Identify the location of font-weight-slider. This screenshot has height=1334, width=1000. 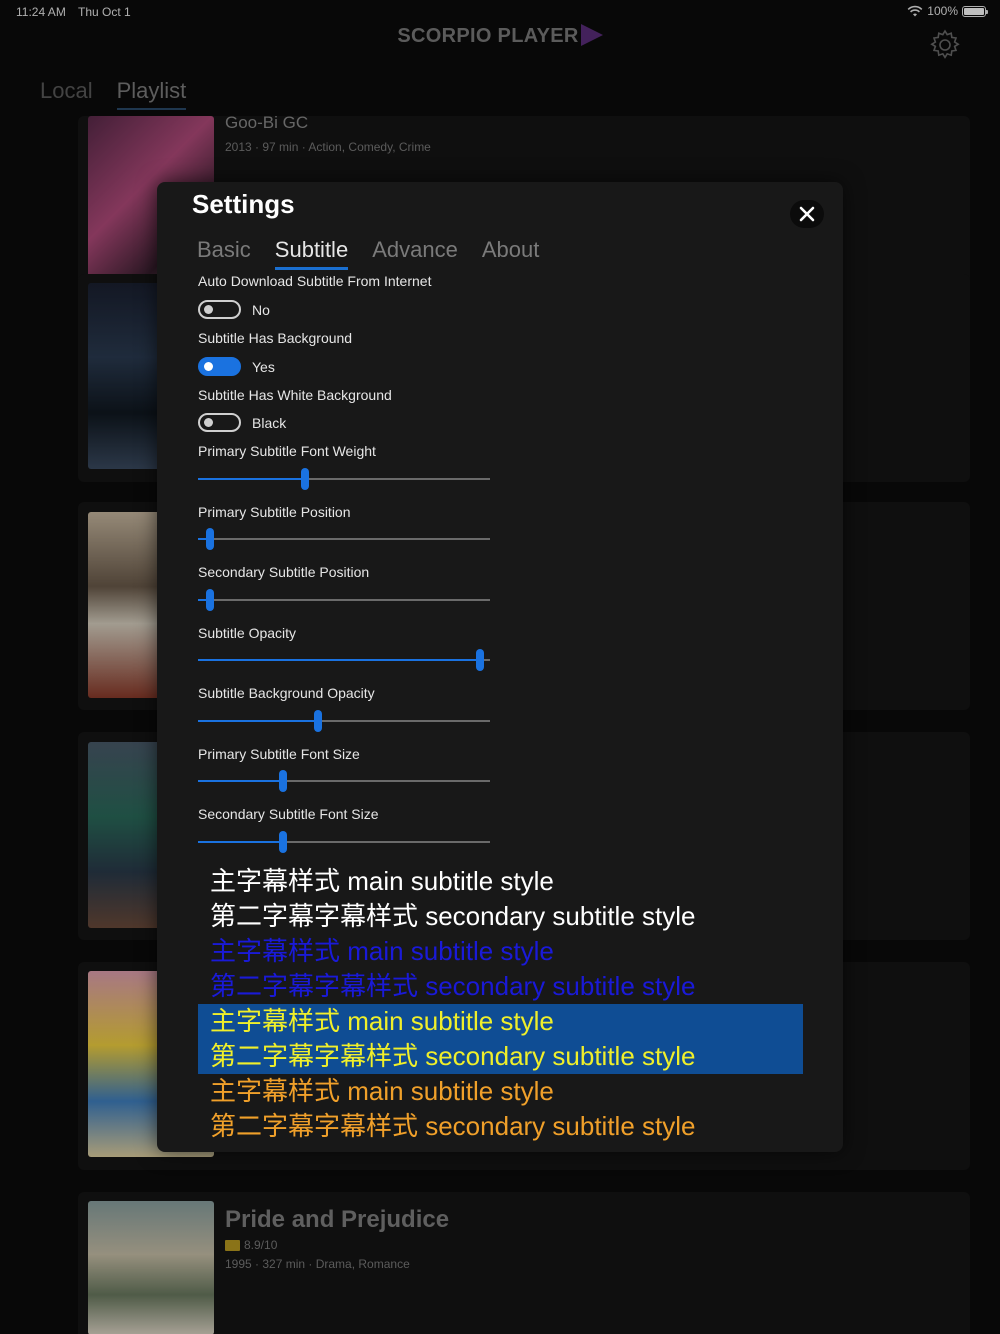
(344, 479).